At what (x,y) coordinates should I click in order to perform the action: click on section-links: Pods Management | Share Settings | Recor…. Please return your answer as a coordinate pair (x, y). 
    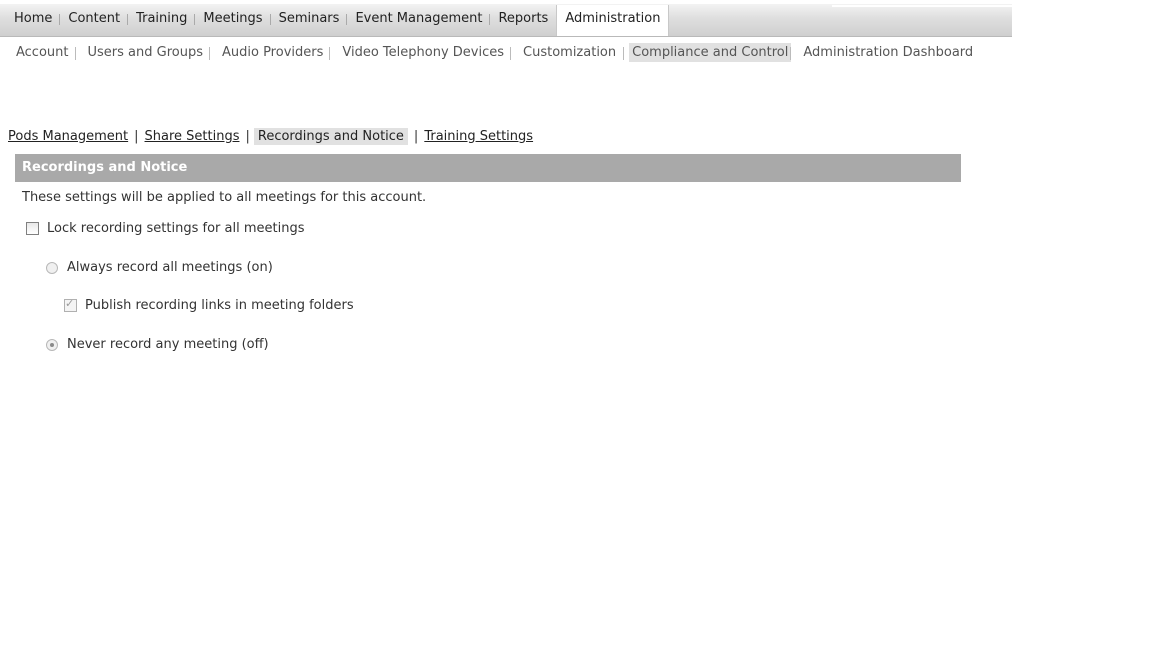
    Looking at the image, I should click on (270, 136).